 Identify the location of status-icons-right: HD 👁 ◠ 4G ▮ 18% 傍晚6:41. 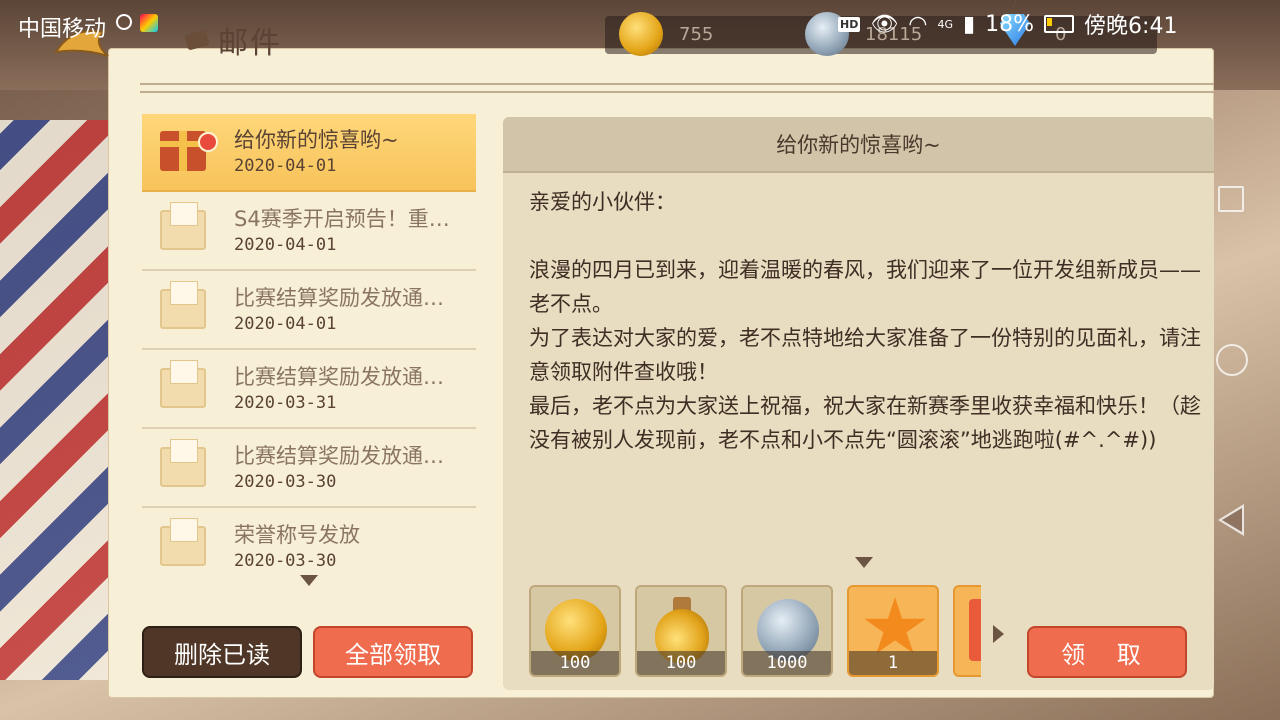
(1007, 24).